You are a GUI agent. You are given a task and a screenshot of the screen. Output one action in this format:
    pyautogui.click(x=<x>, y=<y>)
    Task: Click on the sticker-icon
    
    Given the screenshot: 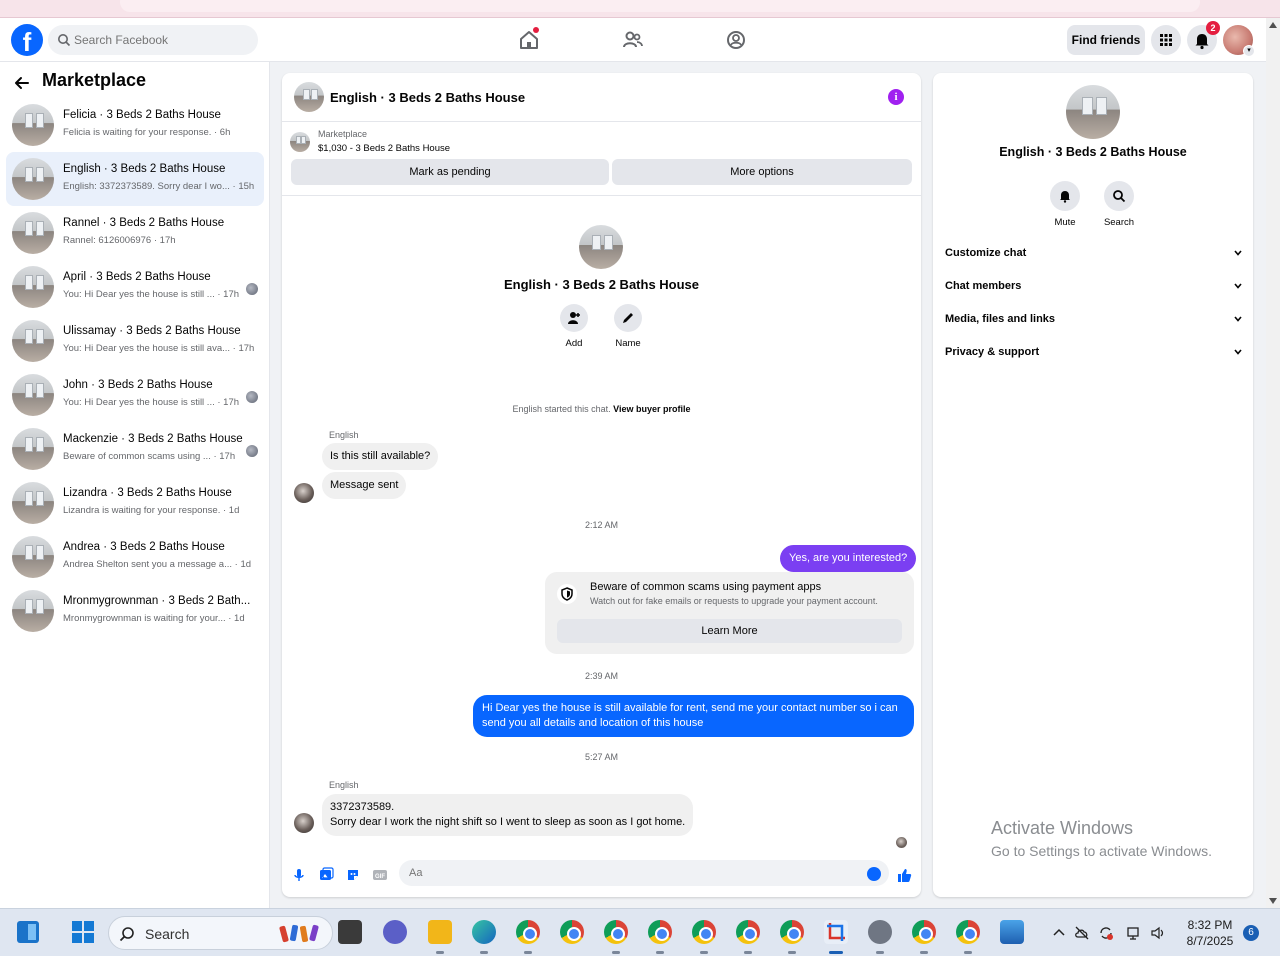 What is the action you would take?
    pyautogui.click(x=353, y=875)
    